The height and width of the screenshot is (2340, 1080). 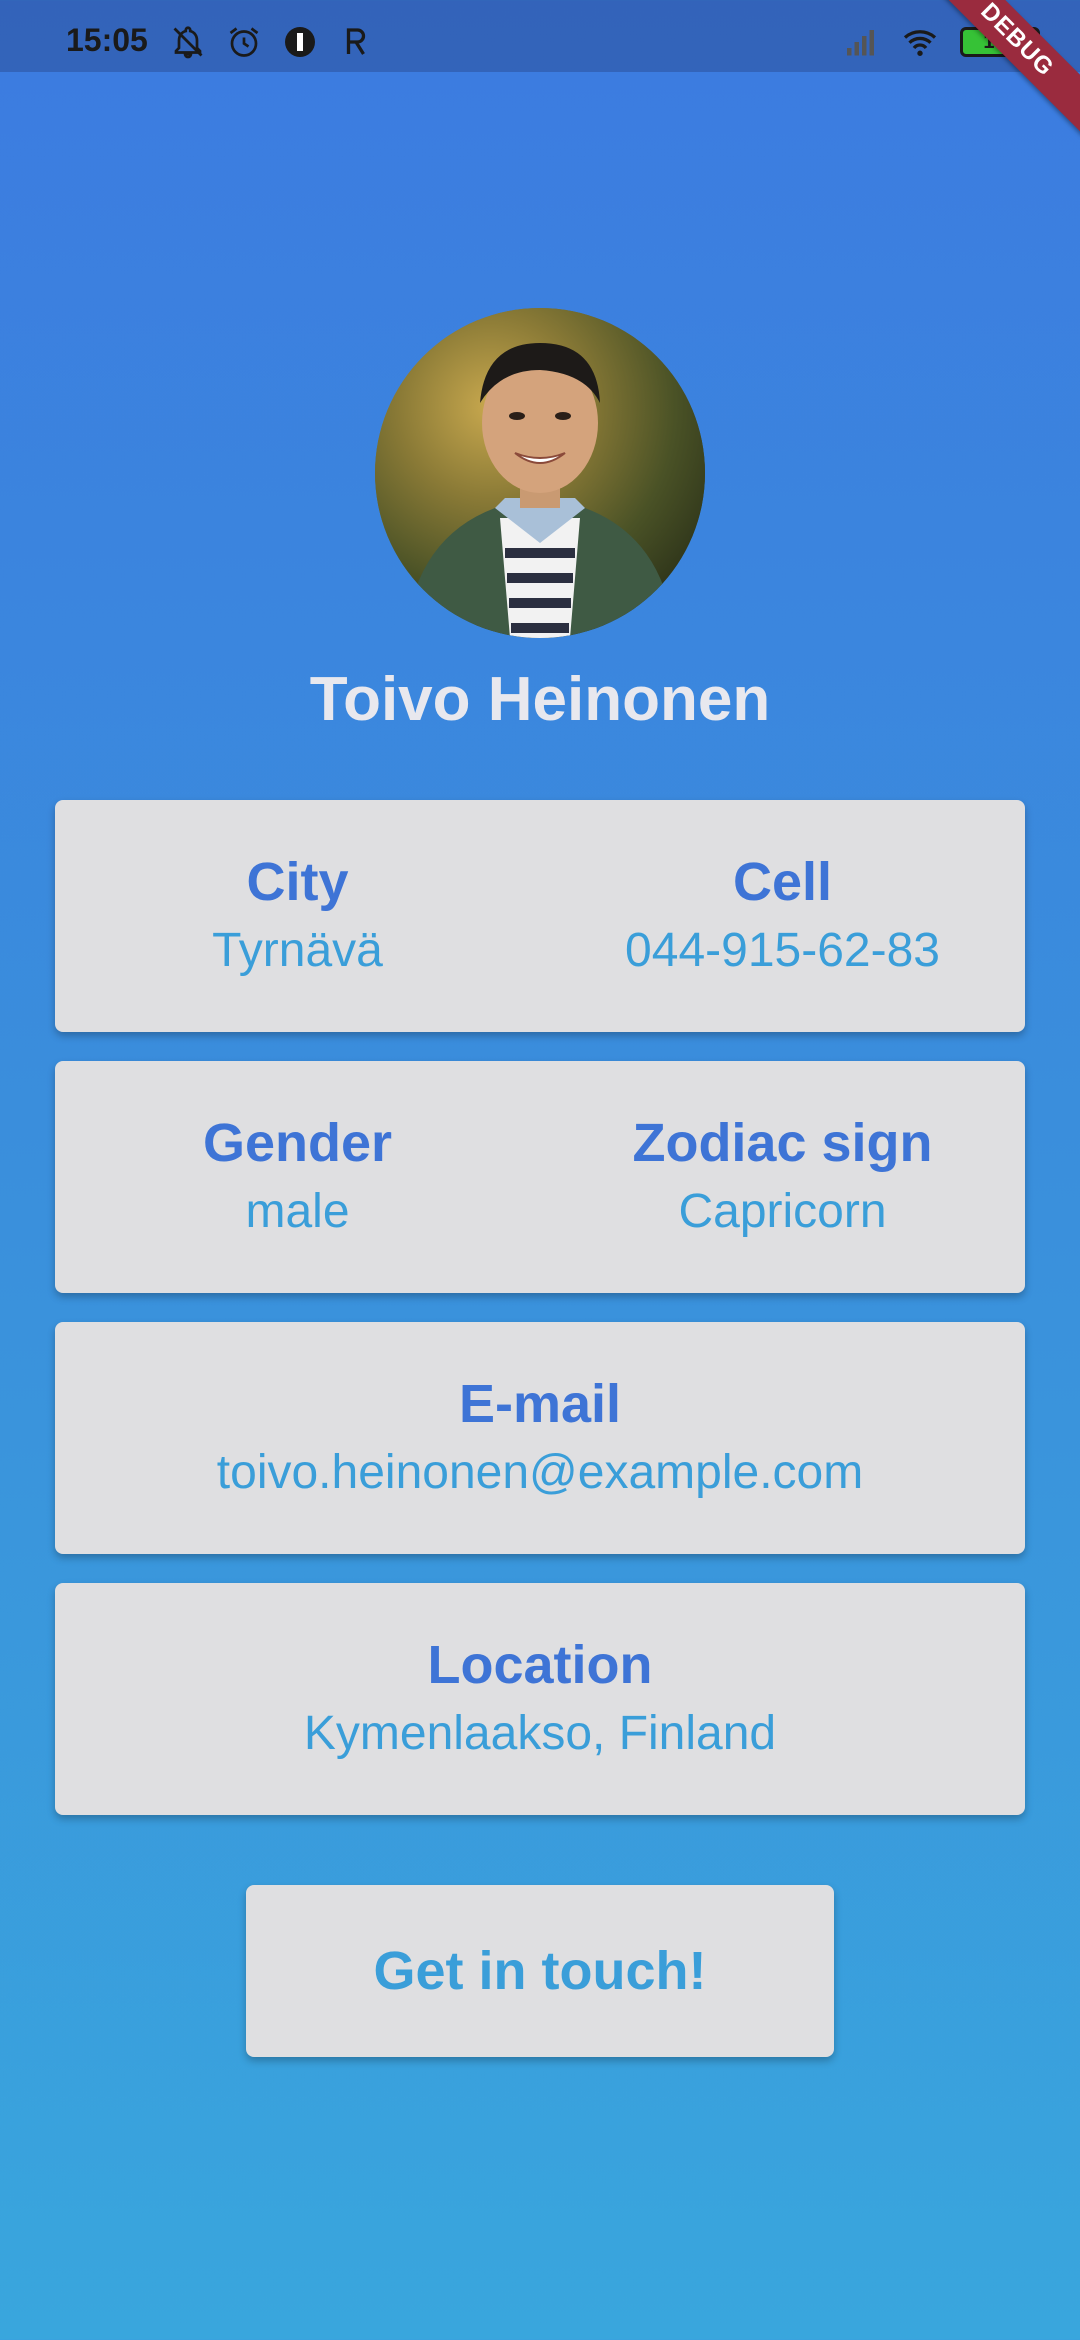 What do you see at coordinates (782, 1211) in the screenshot?
I see `zodiac-value: Capricorn` at bounding box center [782, 1211].